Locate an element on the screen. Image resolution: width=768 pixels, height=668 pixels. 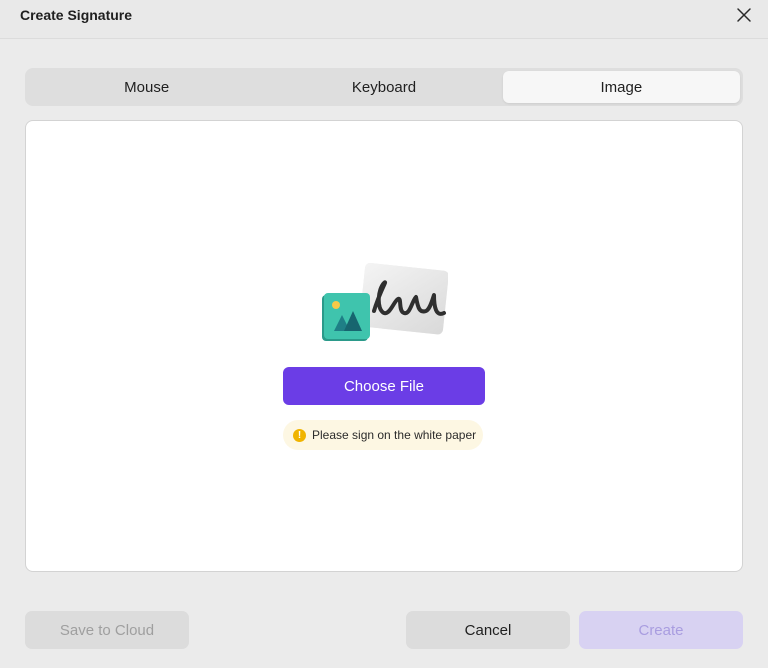
signature-mode-tabs: Mouse Keyboard Image is located at coordinates (384, 87).